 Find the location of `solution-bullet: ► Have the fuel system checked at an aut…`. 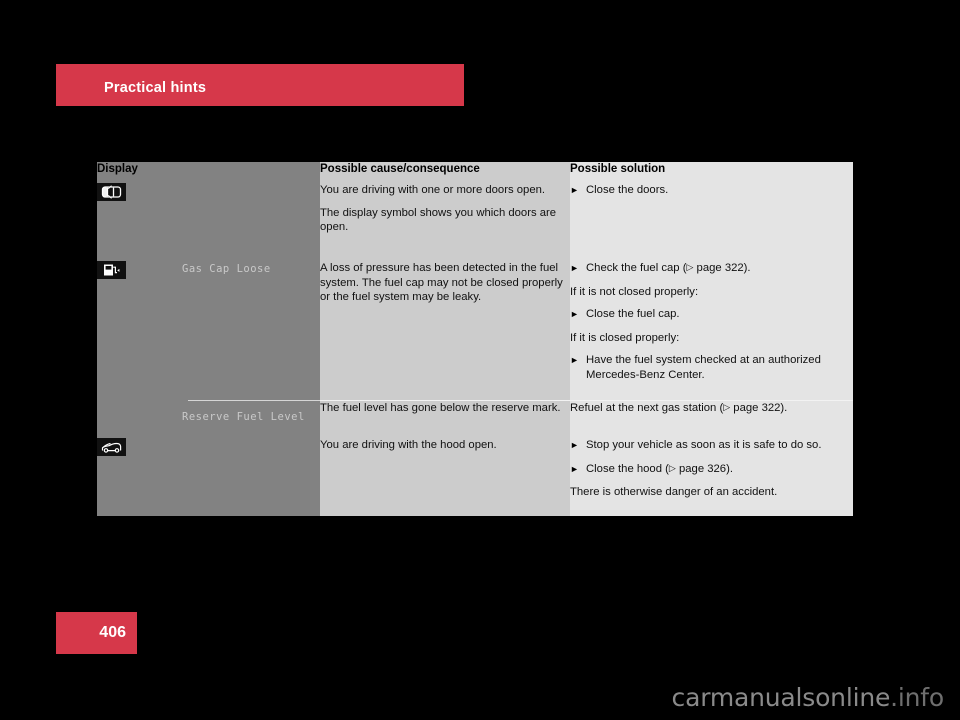

solution-bullet: ► Have the fuel system checked at an aut… is located at coordinates (711, 367).